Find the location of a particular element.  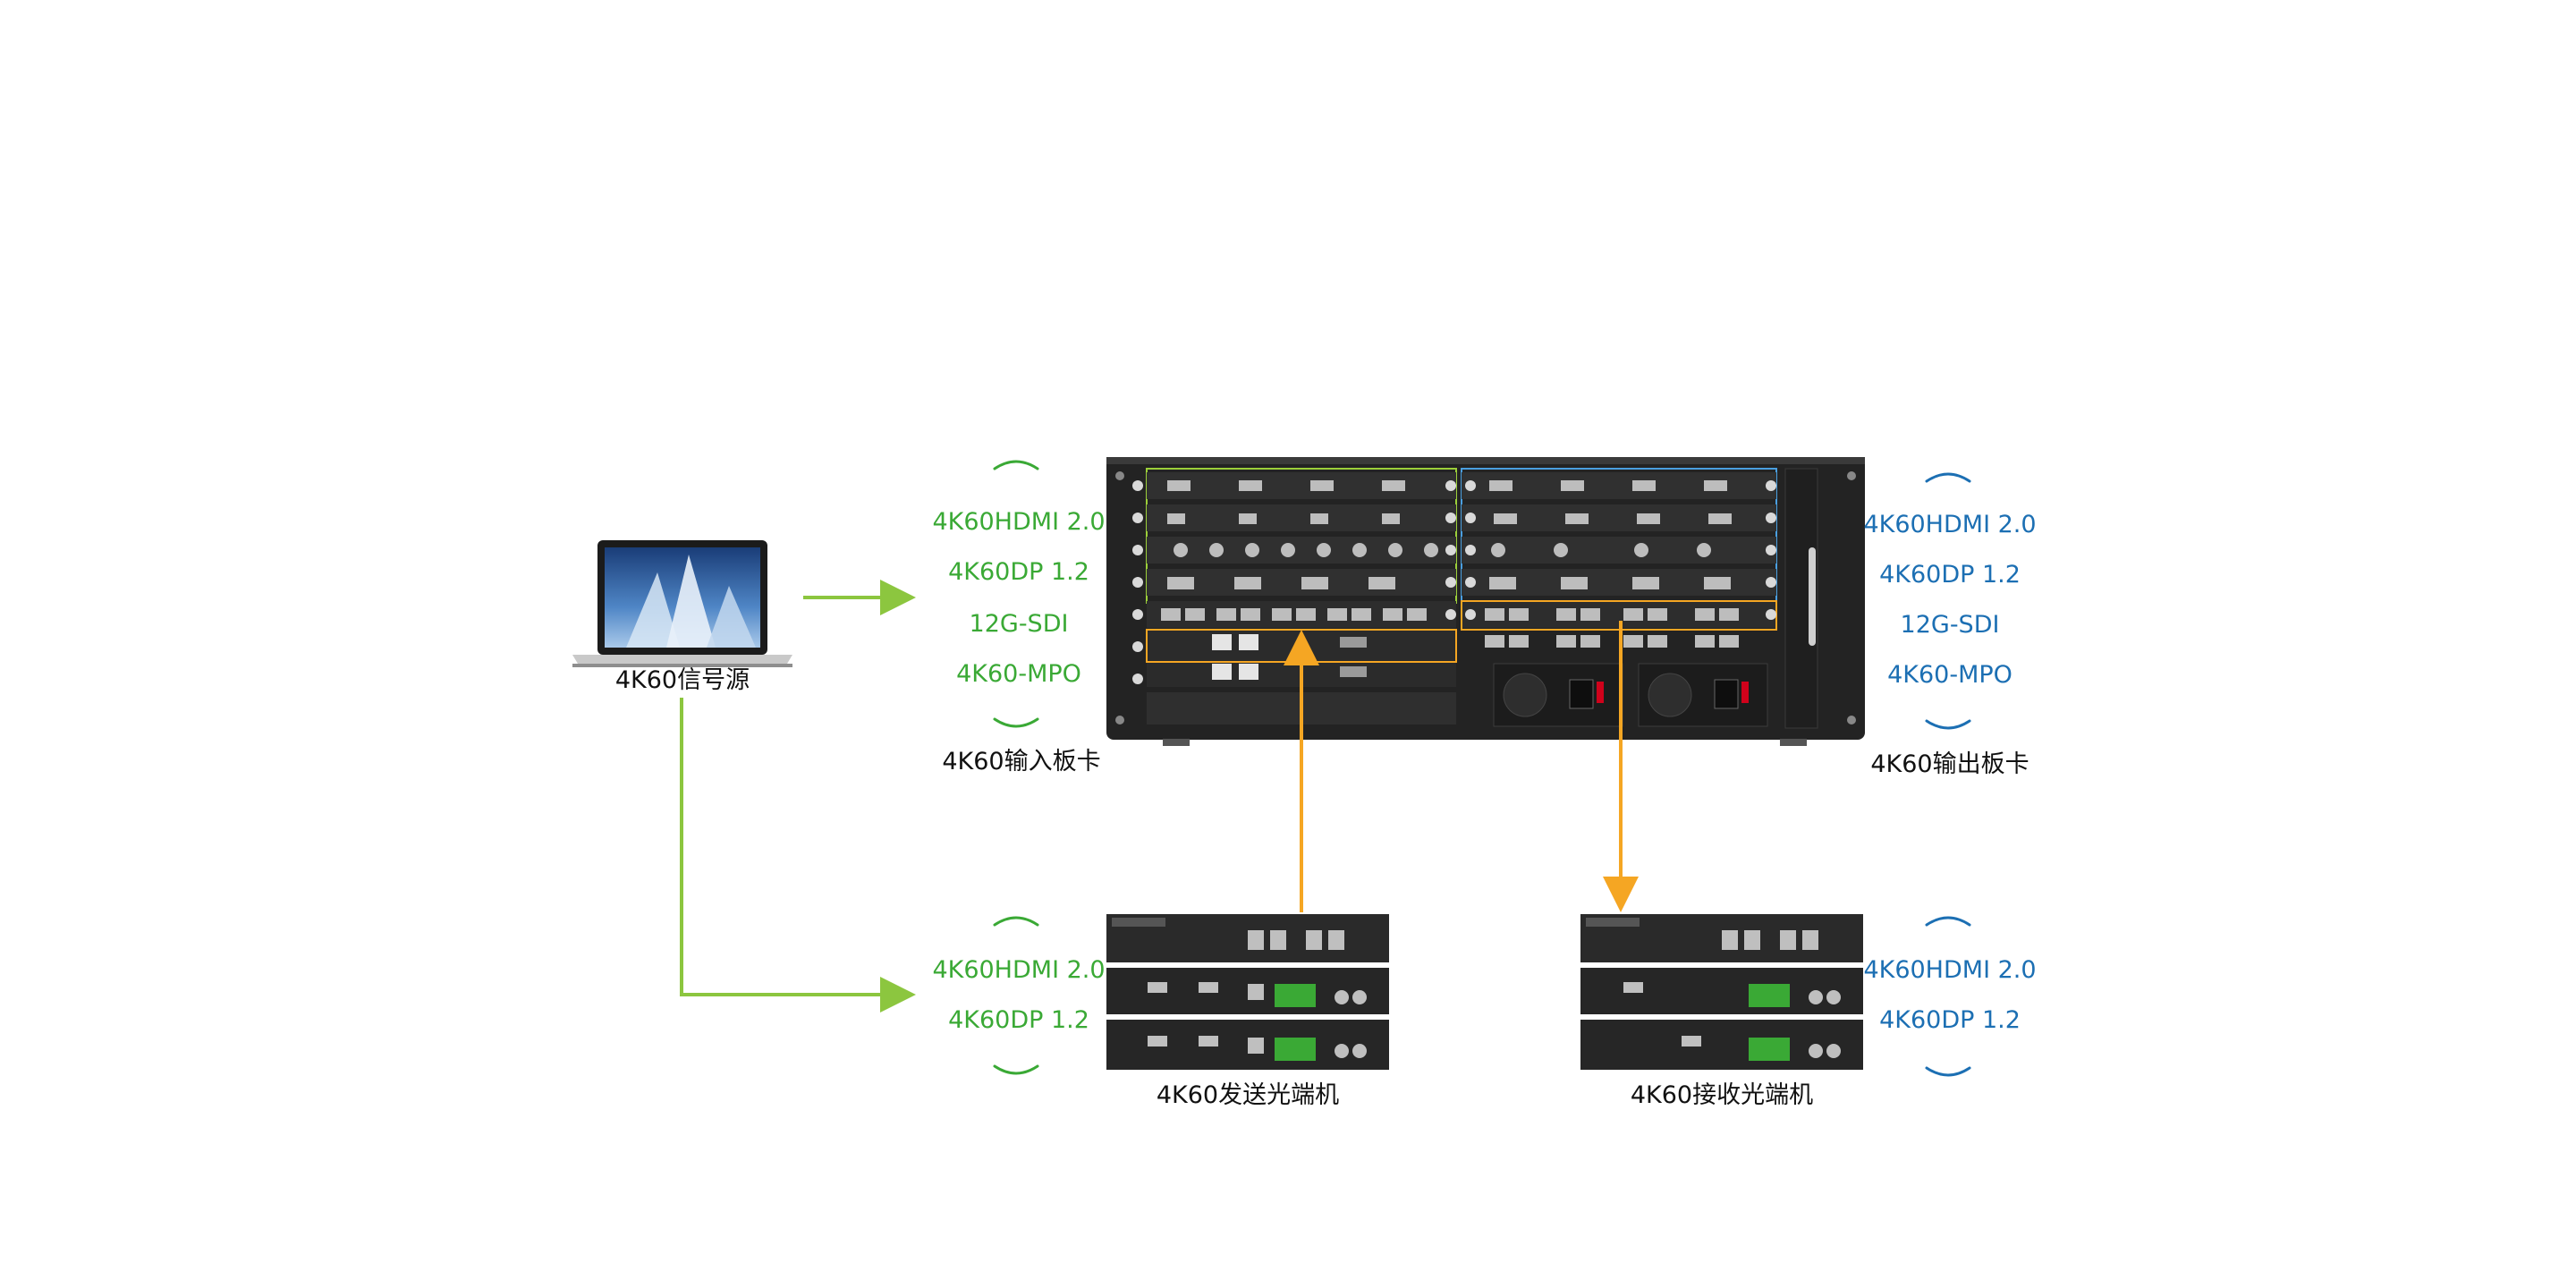

input-format-mpo: 4K60-MPO is located at coordinates (1018, 674).